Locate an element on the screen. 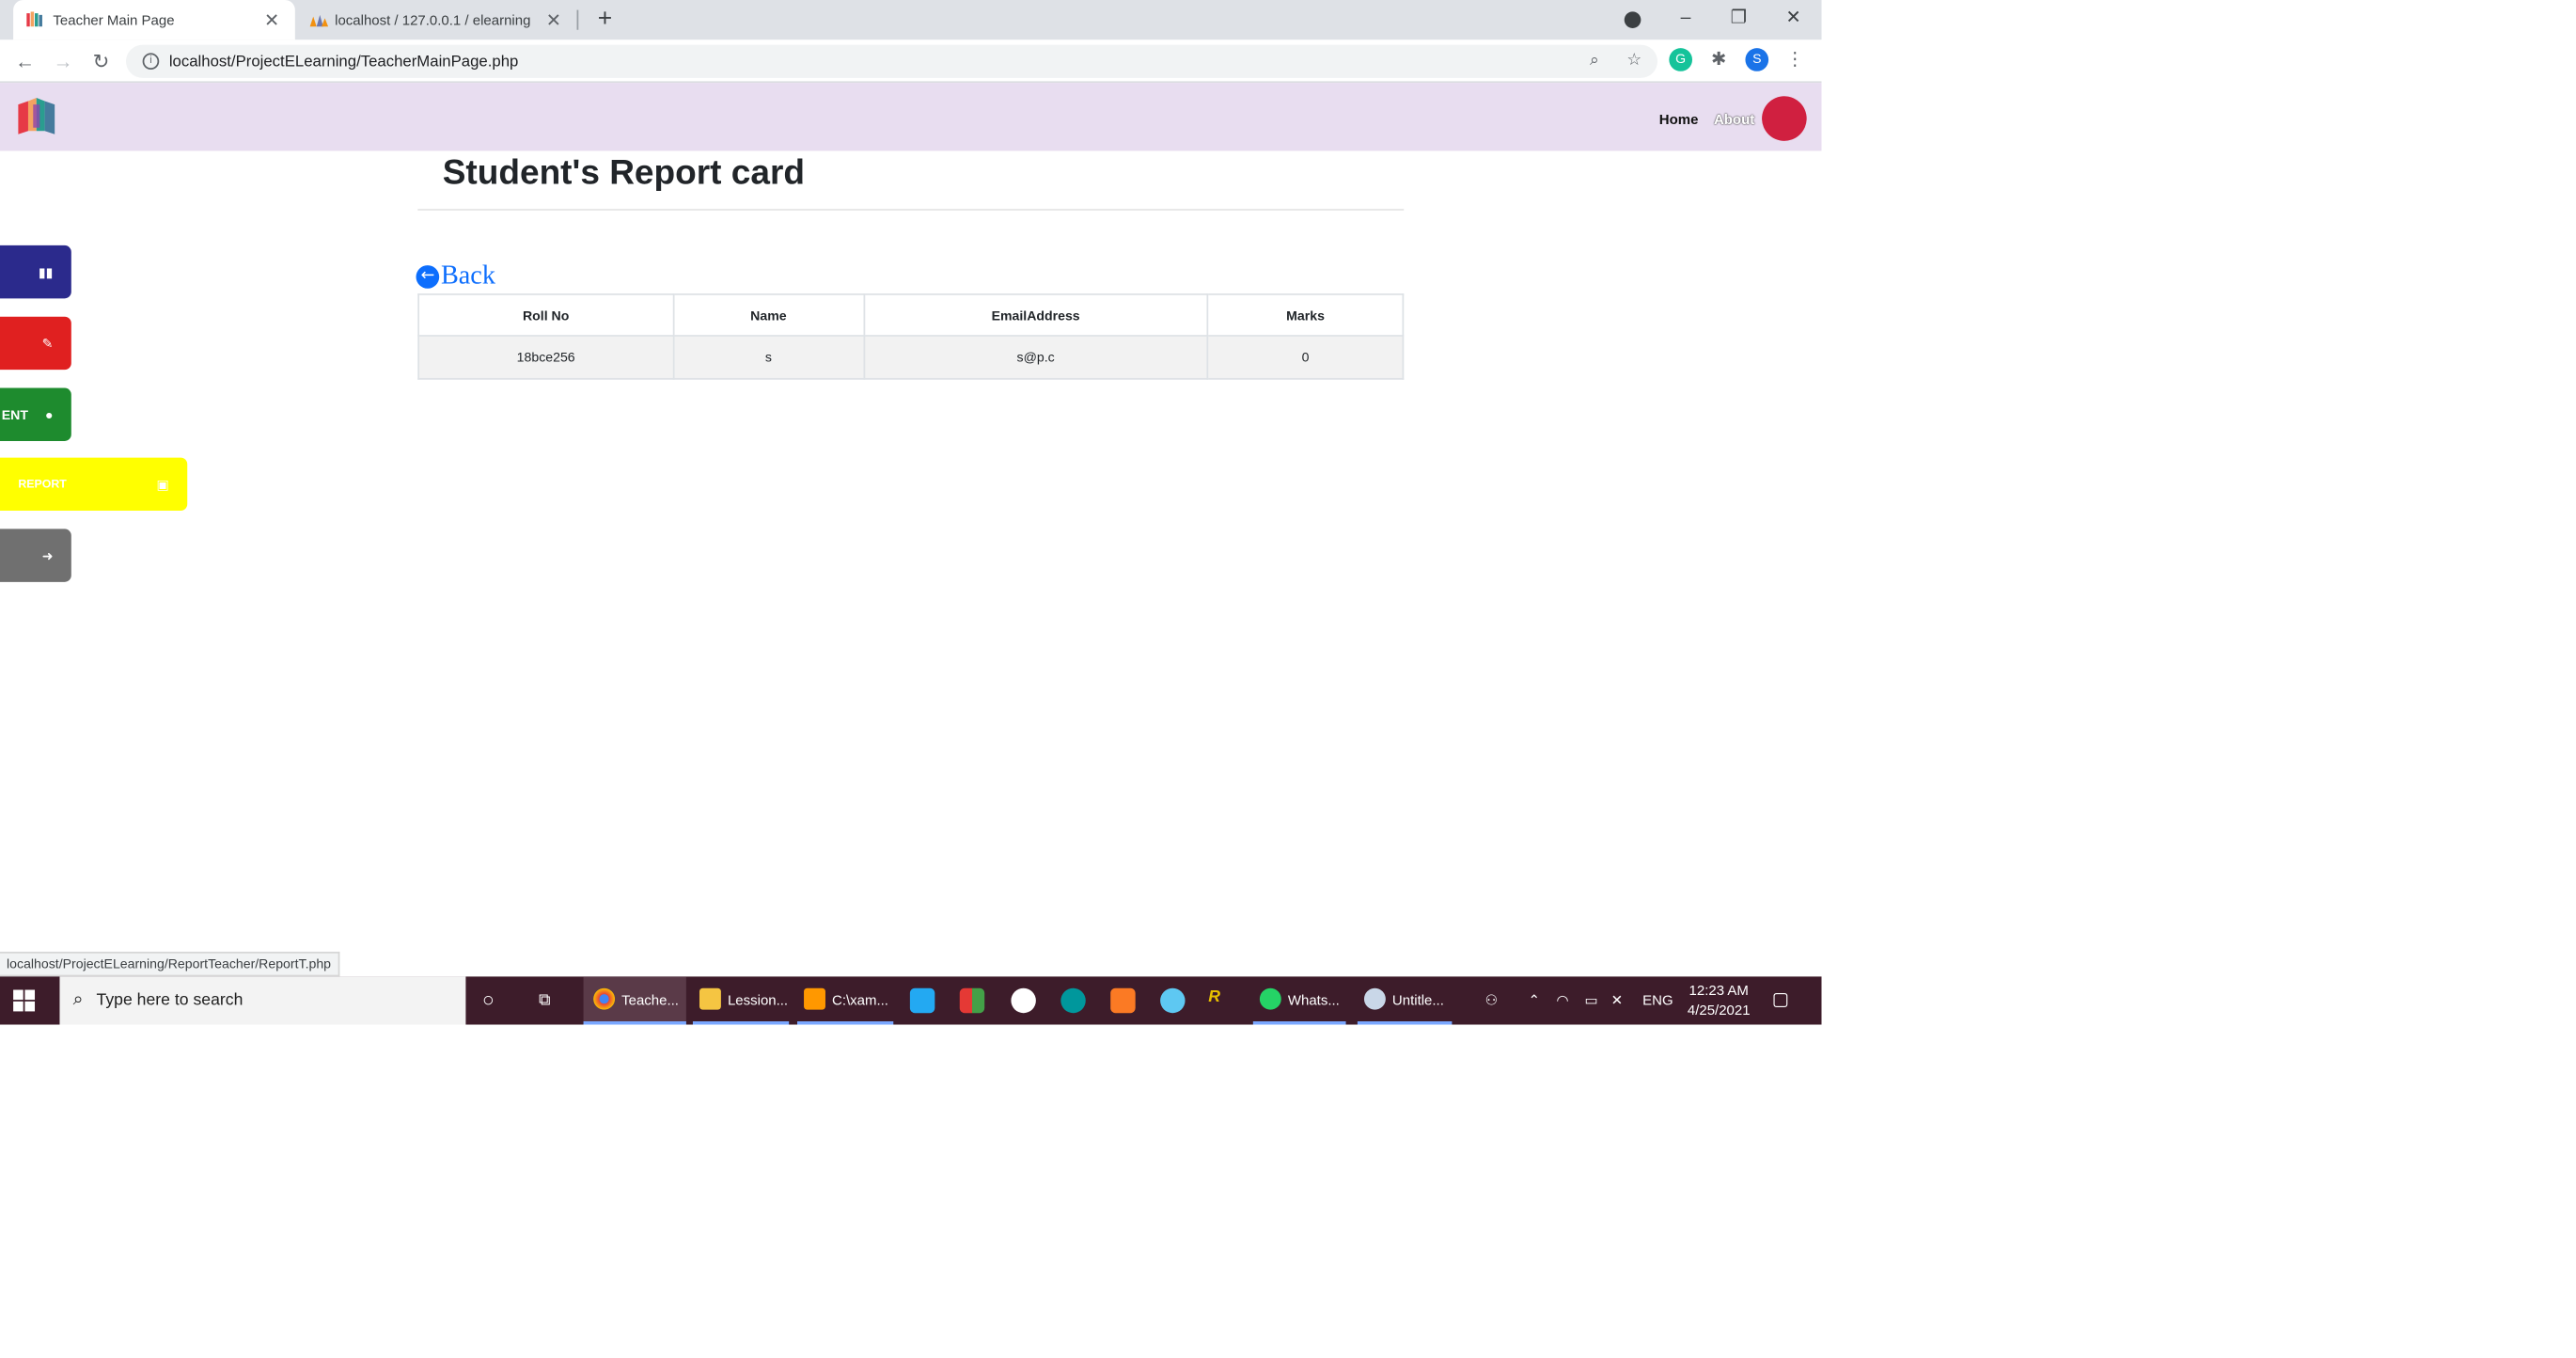 The image size is (2576, 1358). column-header-email: EmailAddress is located at coordinates (1036, 315).